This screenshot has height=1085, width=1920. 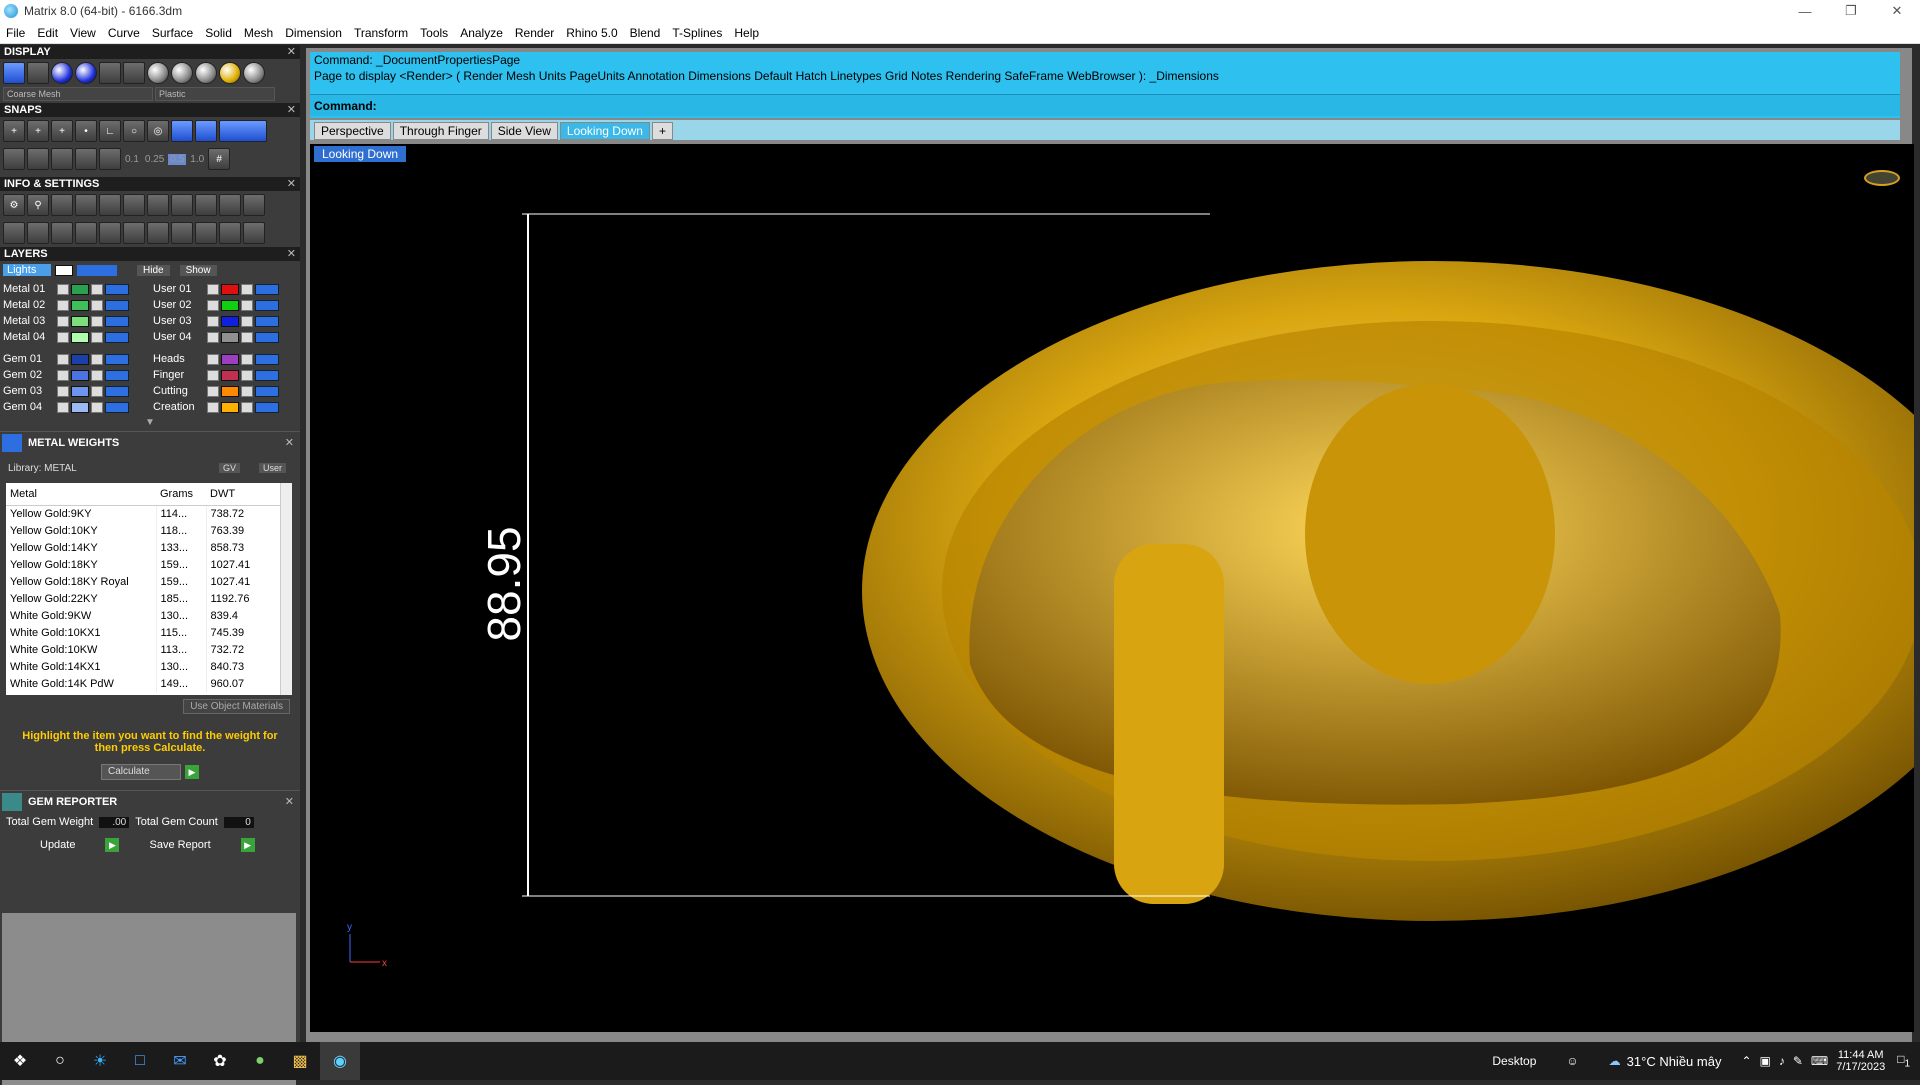 What do you see at coordinates (14, 73) in the screenshot?
I see `display-mode-icon` at bounding box center [14, 73].